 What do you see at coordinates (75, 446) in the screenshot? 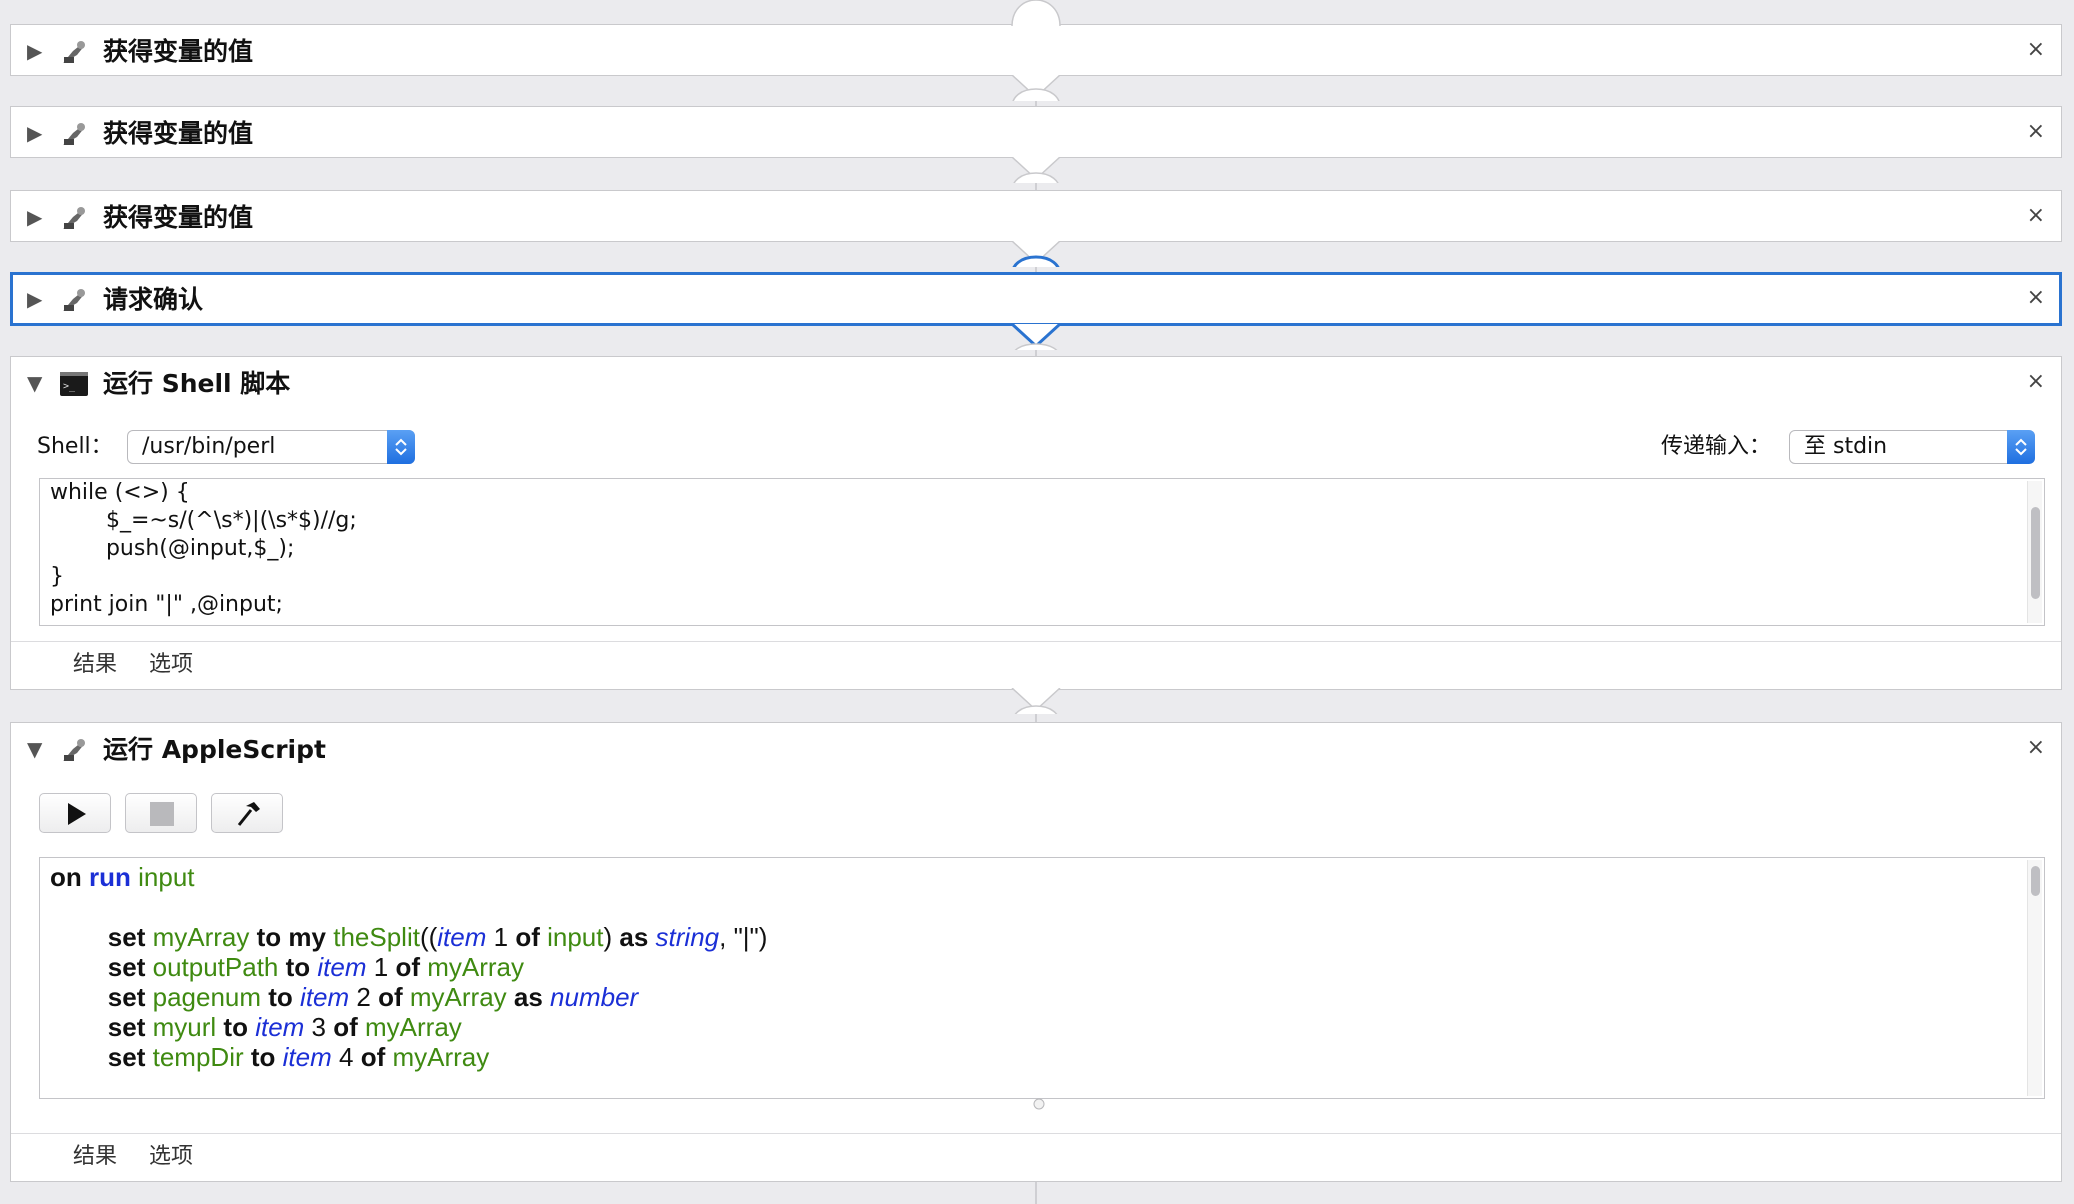
I see `shell-label: Shell：` at bounding box center [75, 446].